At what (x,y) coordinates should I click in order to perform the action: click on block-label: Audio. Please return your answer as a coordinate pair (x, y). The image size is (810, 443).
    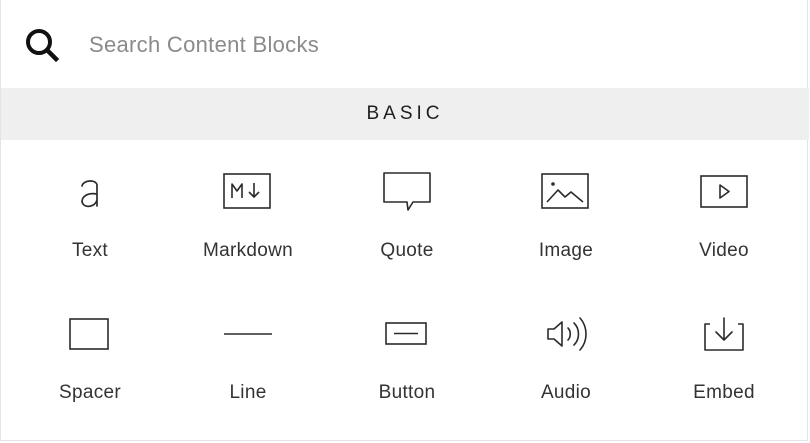
    Looking at the image, I should click on (566, 392).